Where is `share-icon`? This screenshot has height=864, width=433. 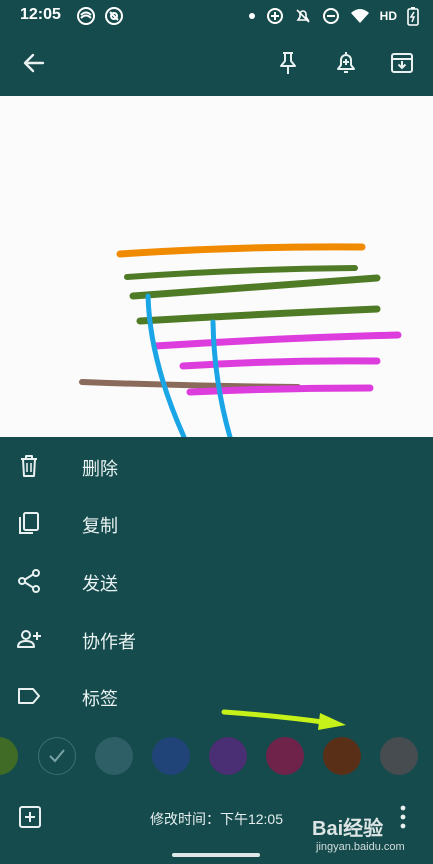
share-icon is located at coordinates (29, 581).